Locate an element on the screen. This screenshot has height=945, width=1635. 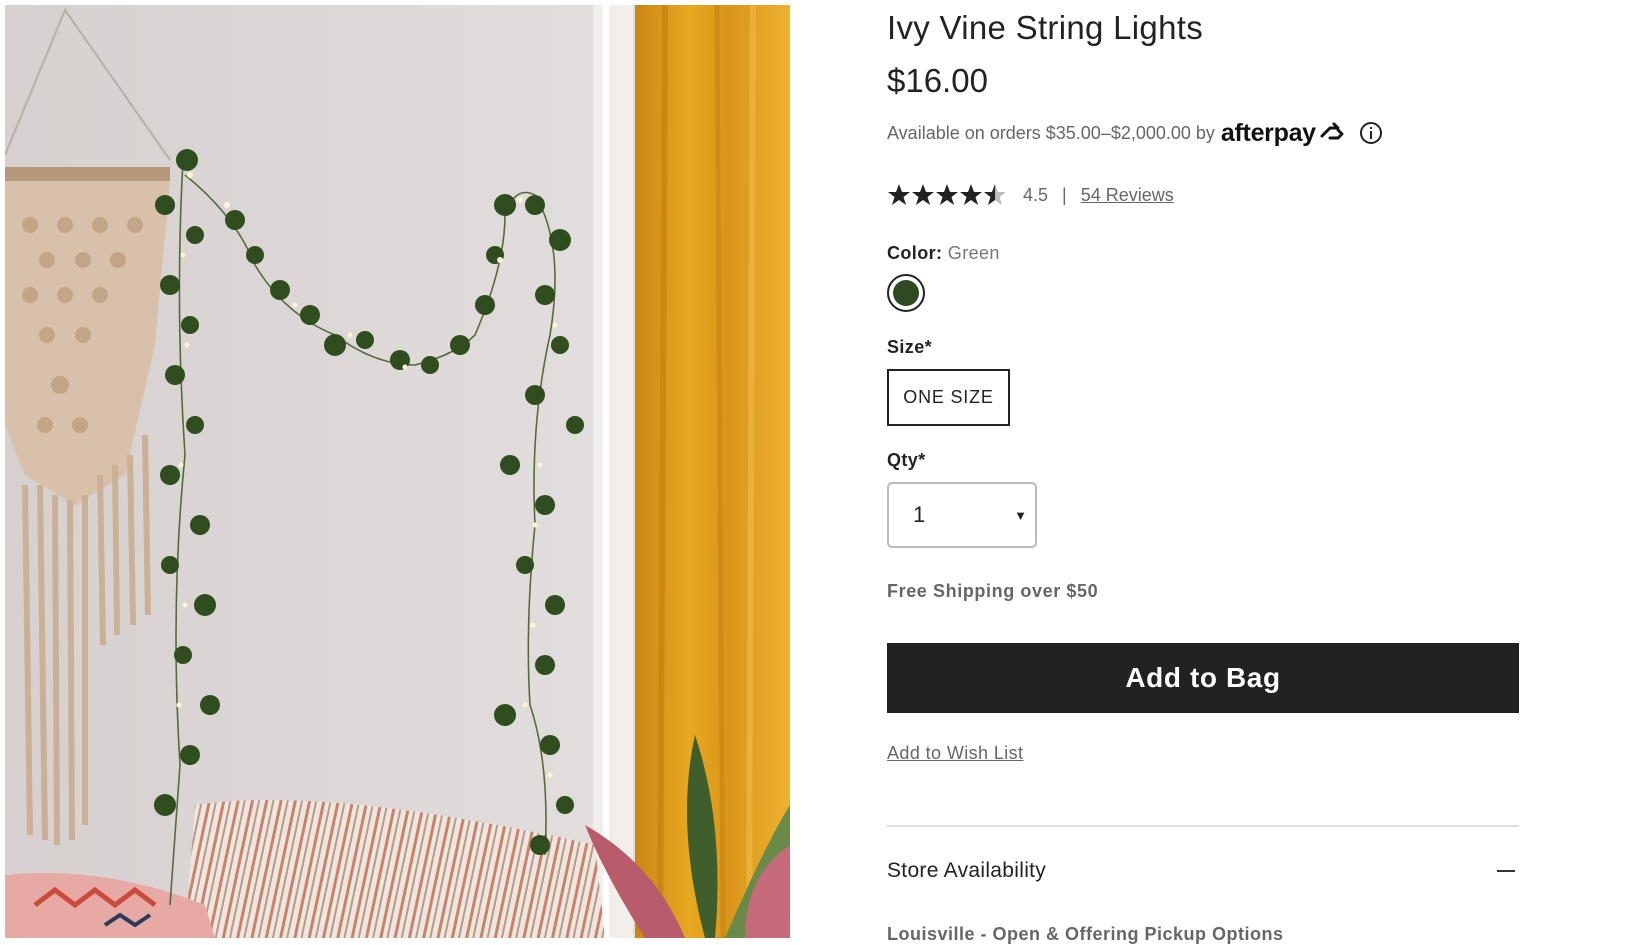
product-price: $16.00 is located at coordinates (937, 80).